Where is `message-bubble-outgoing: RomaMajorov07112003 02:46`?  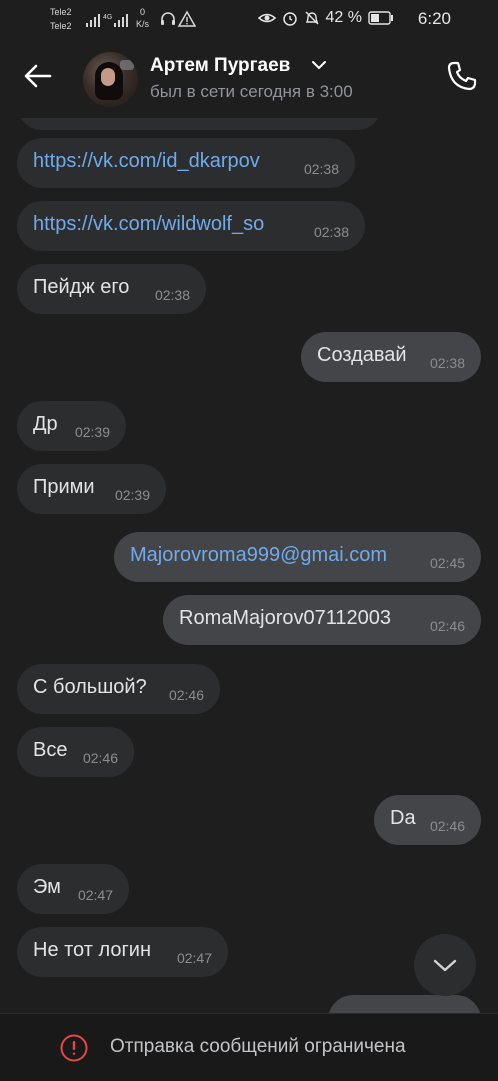
message-bubble-outgoing: RomaMajorov07112003 02:46 is located at coordinates (322, 620).